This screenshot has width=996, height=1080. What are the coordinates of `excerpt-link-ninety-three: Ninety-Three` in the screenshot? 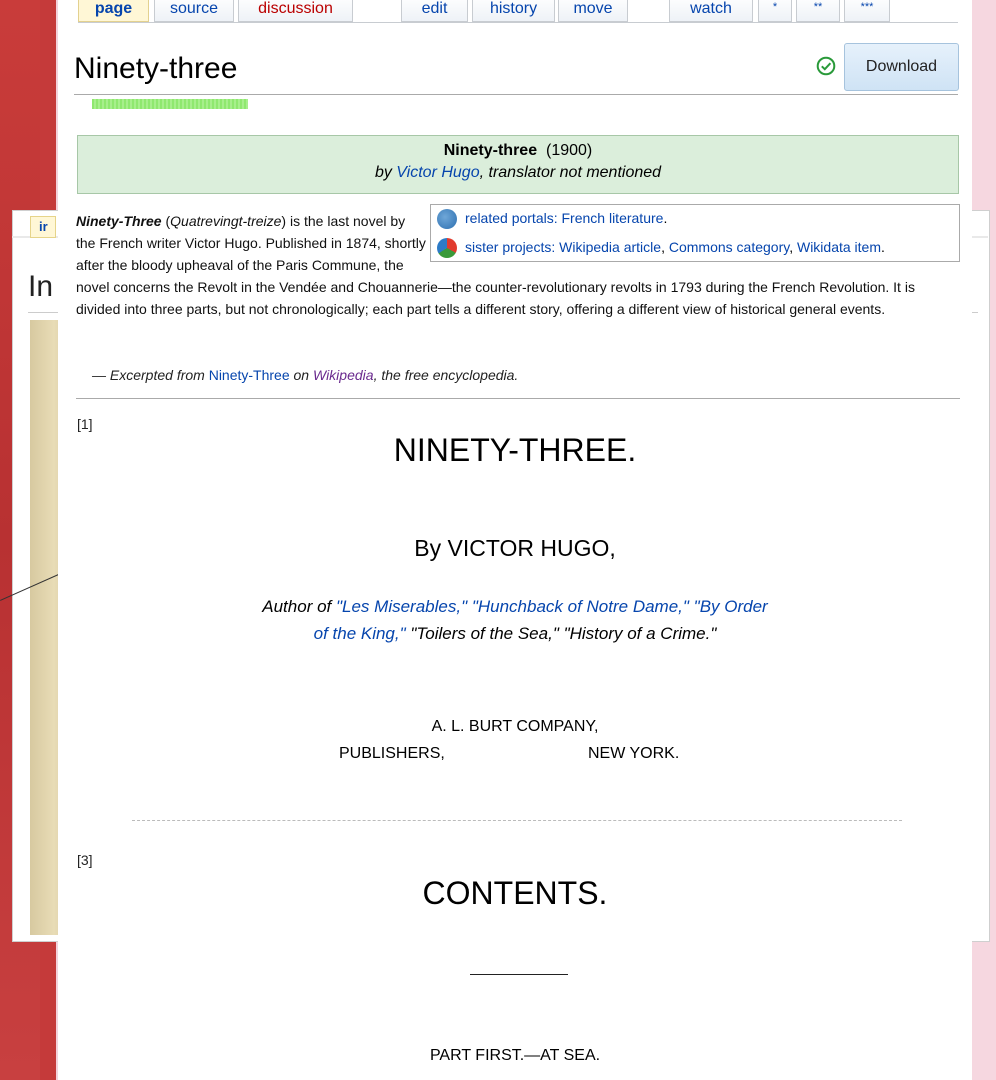 It's located at (249, 375).